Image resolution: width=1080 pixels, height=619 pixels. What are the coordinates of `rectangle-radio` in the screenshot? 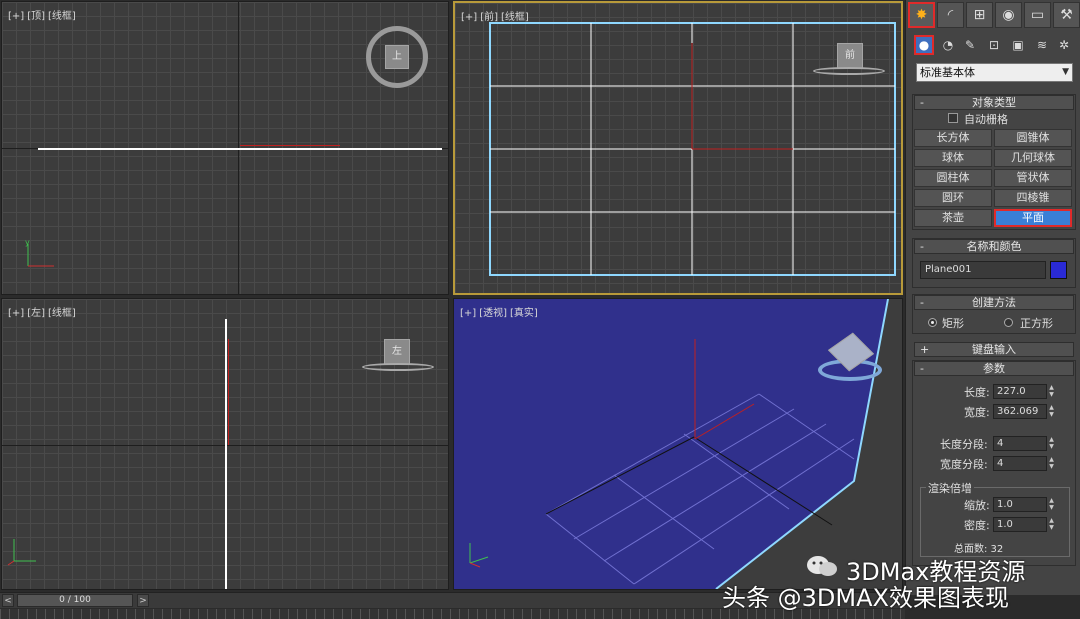 It's located at (932, 322).